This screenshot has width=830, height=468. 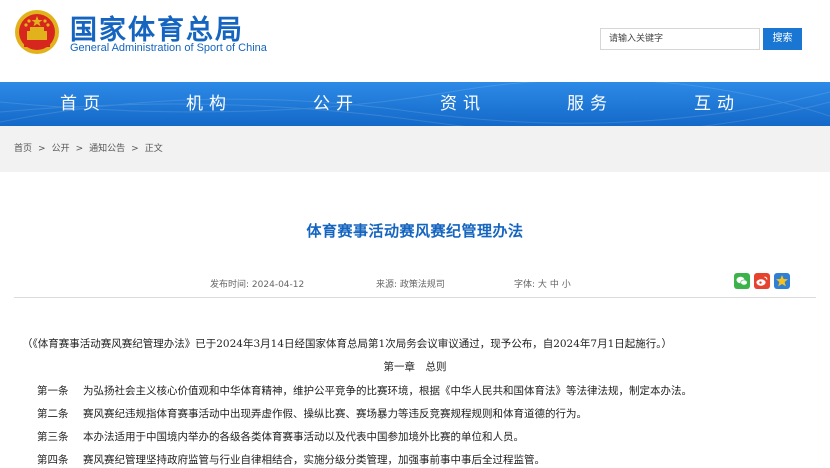 What do you see at coordinates (762, 281) in the screenshot?
I see `weibo-icon` at bounding box center [762, 281].